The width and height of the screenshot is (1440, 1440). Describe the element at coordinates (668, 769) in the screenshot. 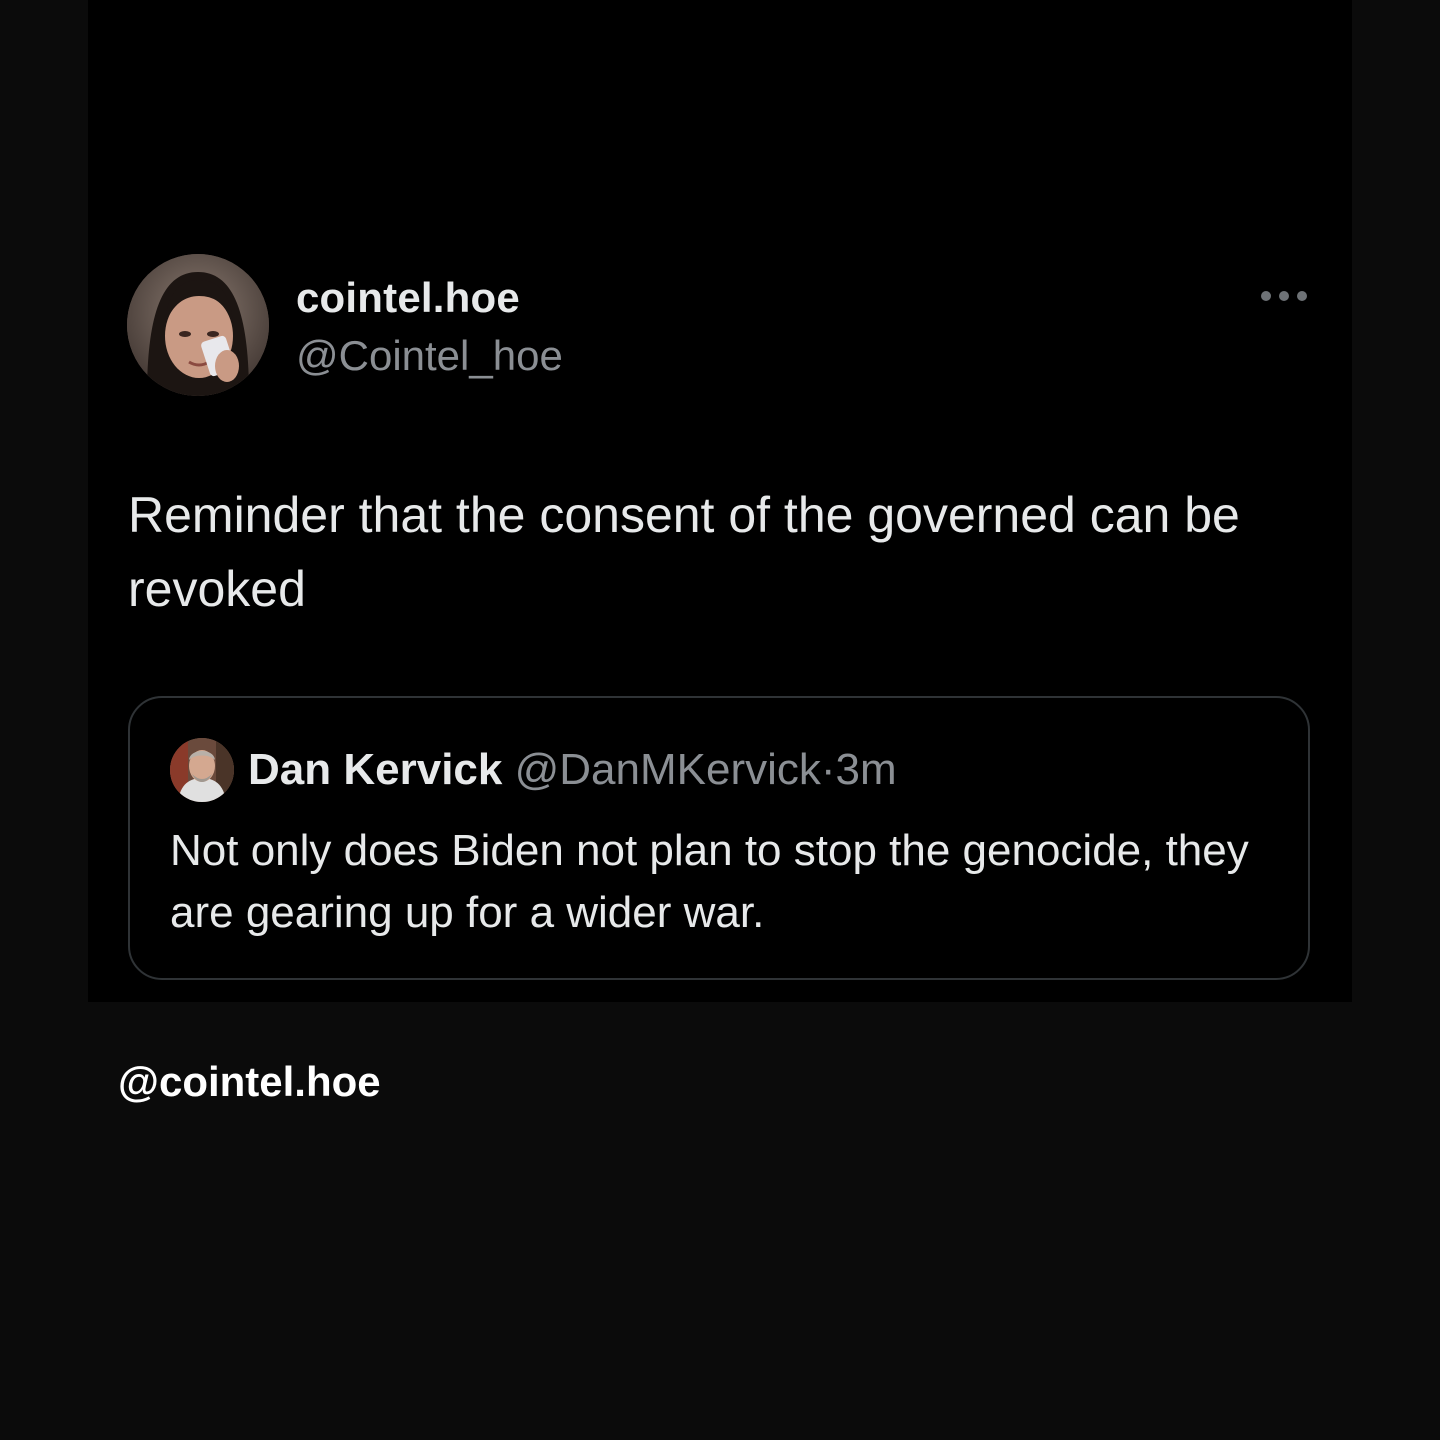

I see `quoted-author-handle: @DanMKervick` at that location.